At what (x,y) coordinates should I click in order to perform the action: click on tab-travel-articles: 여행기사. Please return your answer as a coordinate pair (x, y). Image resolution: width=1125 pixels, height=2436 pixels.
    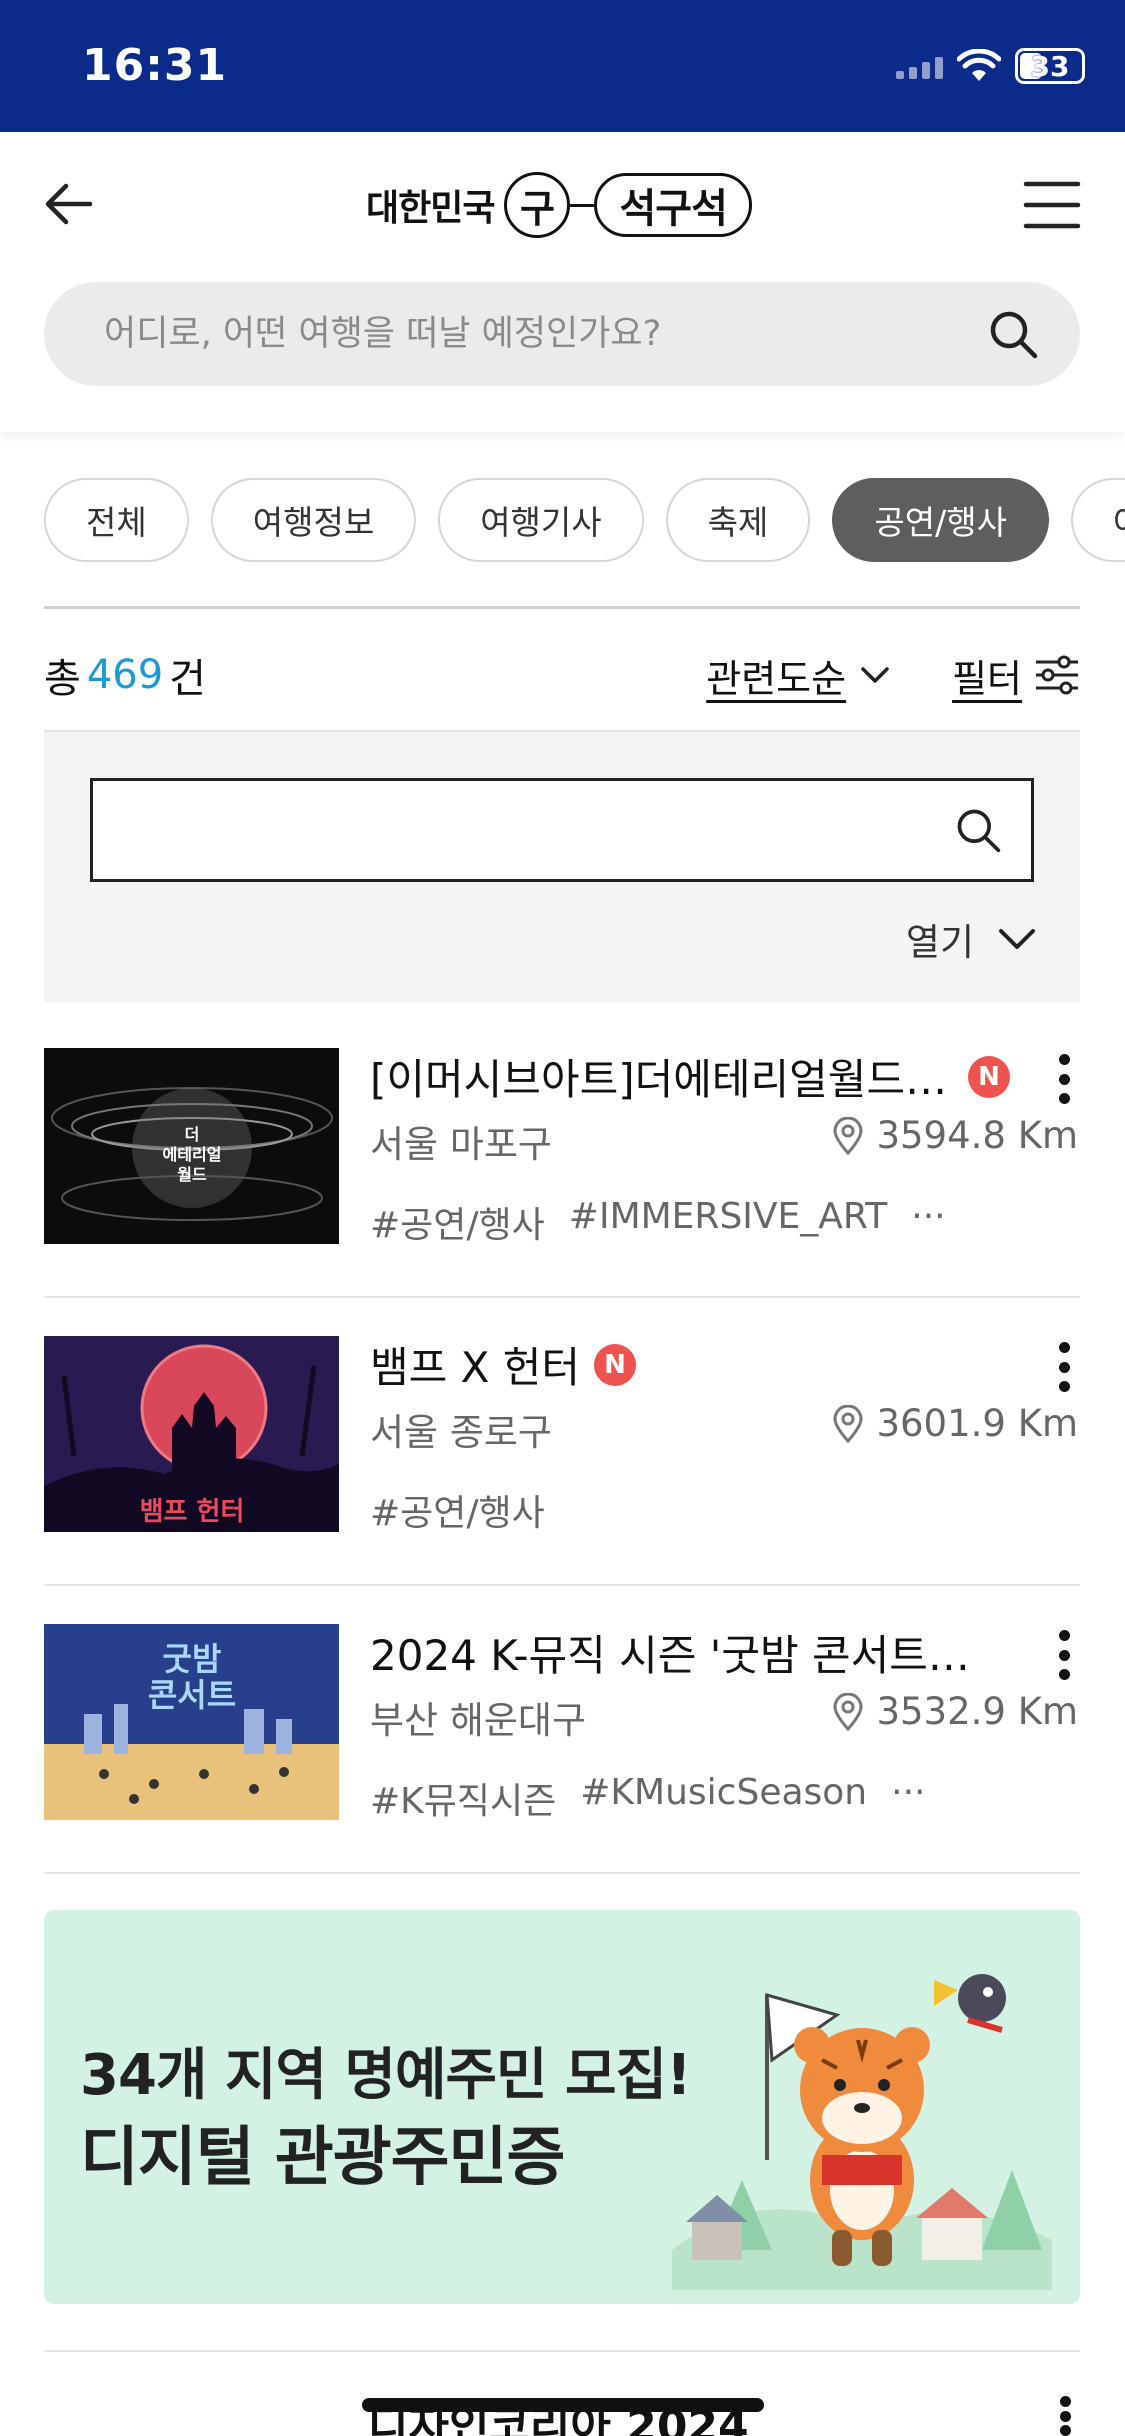
    Looking at the image, I should click on (541, 520).